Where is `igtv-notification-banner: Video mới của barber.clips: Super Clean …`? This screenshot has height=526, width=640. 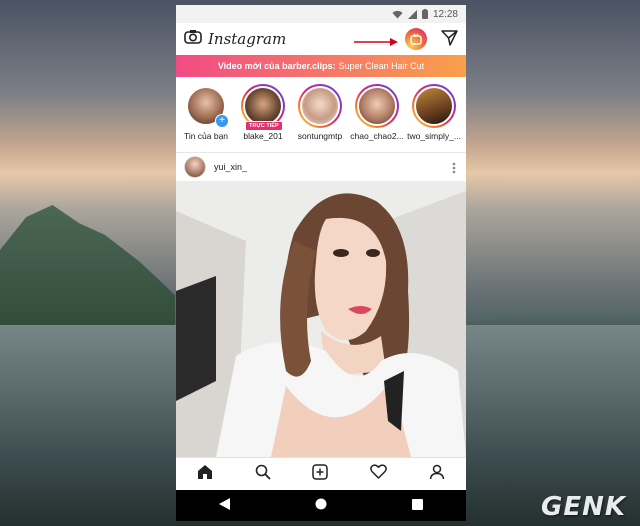
igtv-notification-banner: Video mới của barber.clips: Super Clean … is located at coordinates (321, 66).